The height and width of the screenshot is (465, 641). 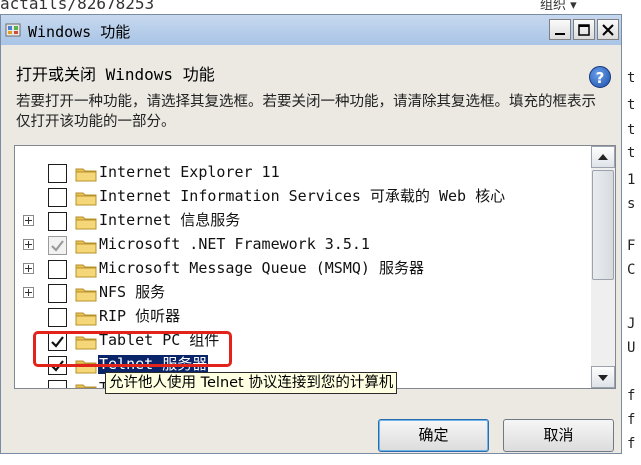 I want to click on feature-label: Internet Explorer 11, so click(x=189, y=172).